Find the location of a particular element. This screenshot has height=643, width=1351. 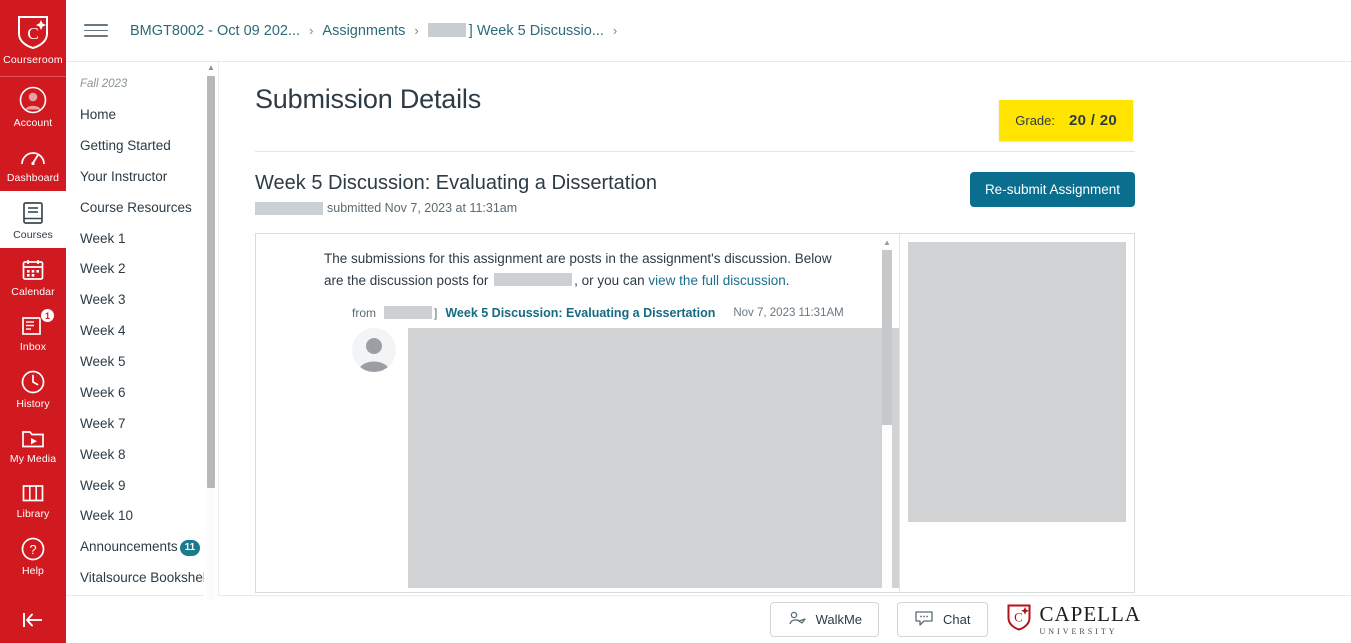

global-nav-item-inbox: 1 Inbox is located at coordinates (33, 332).